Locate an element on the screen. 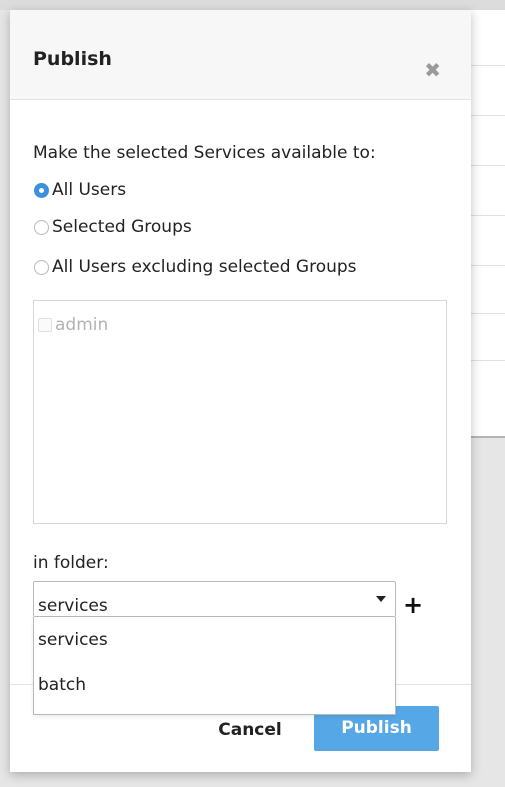 This screenshot has width=505, height=787. folder-select-value: services is located at coordinates (73, 606).